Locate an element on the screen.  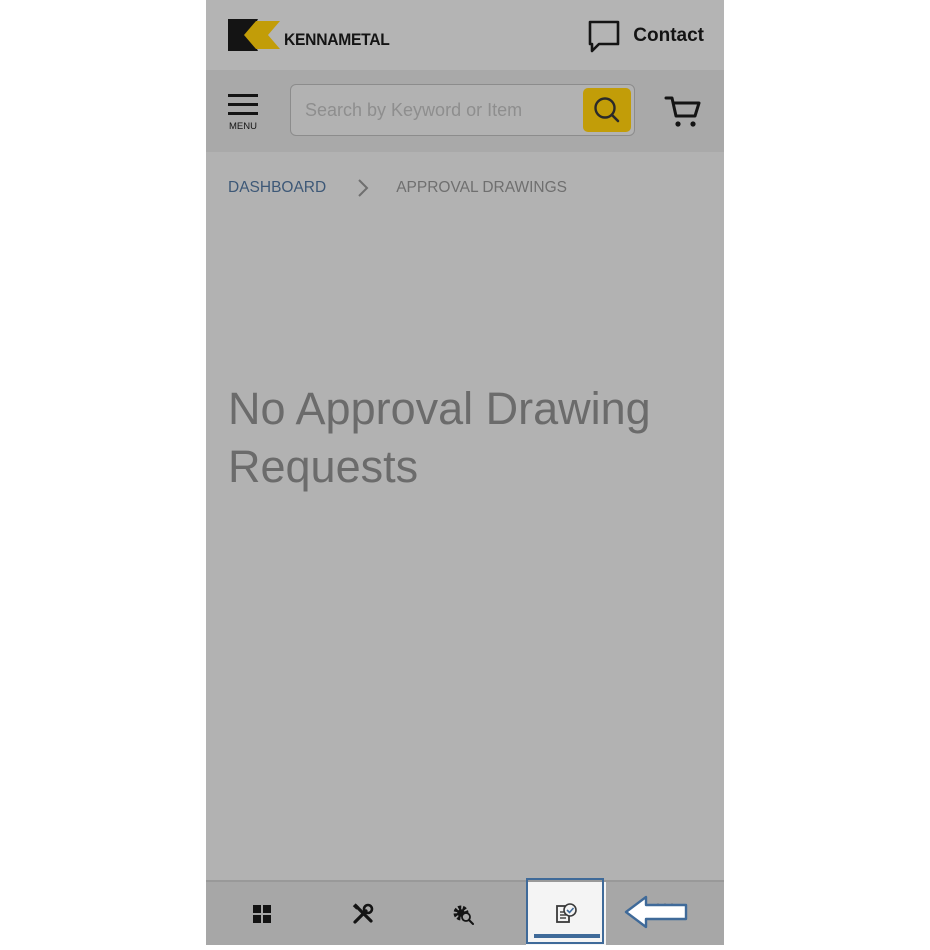
contact-button: Contact is located at coordinates (645, 36).